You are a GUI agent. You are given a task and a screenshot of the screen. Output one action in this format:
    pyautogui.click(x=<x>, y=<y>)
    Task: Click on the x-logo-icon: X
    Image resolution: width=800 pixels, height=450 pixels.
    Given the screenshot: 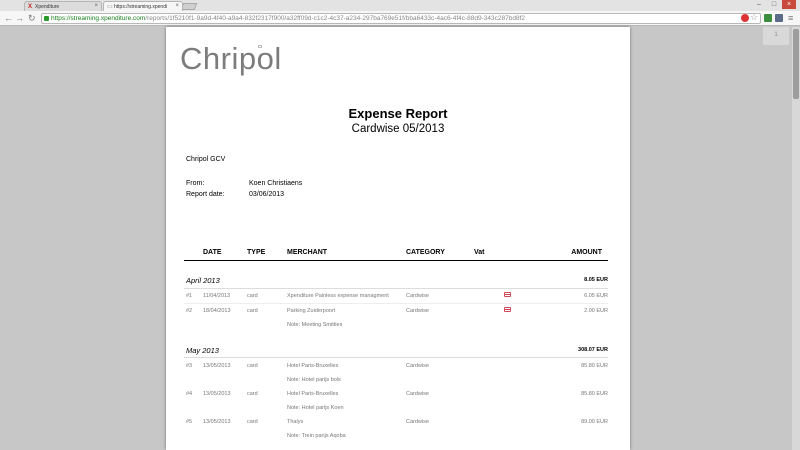 What is the action you would take?
    pyautogui.click(x=30, y=7)
    